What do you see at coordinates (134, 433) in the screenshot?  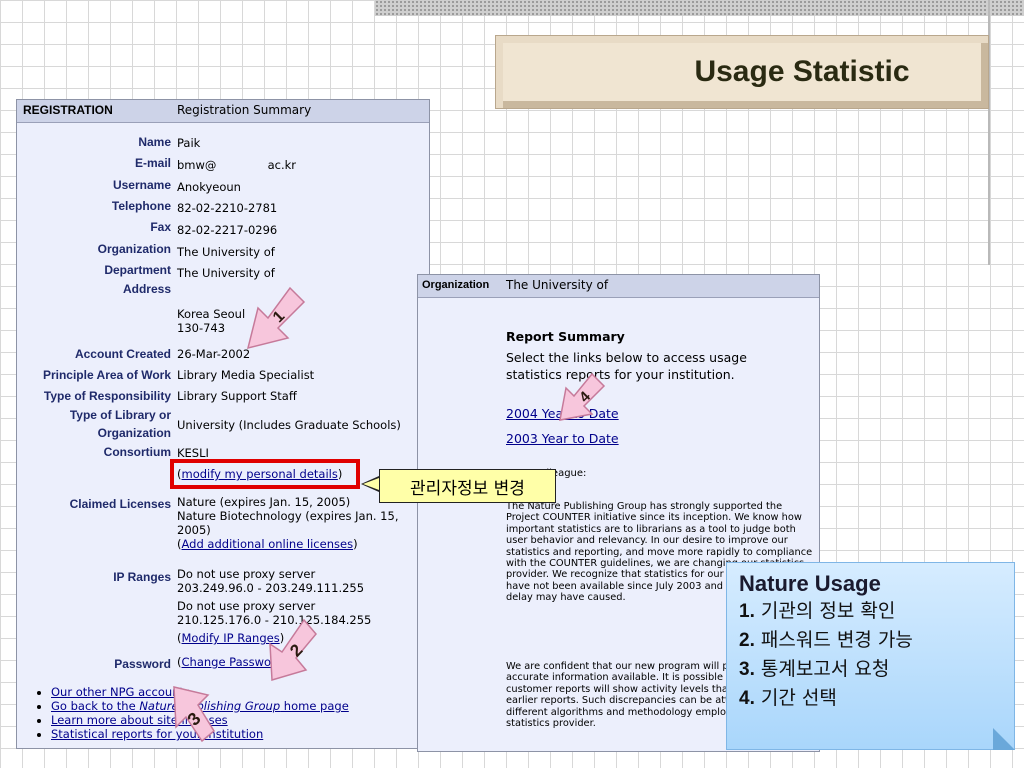 I see `library-type-label-2: Organization` at bounding box center [134, 433].